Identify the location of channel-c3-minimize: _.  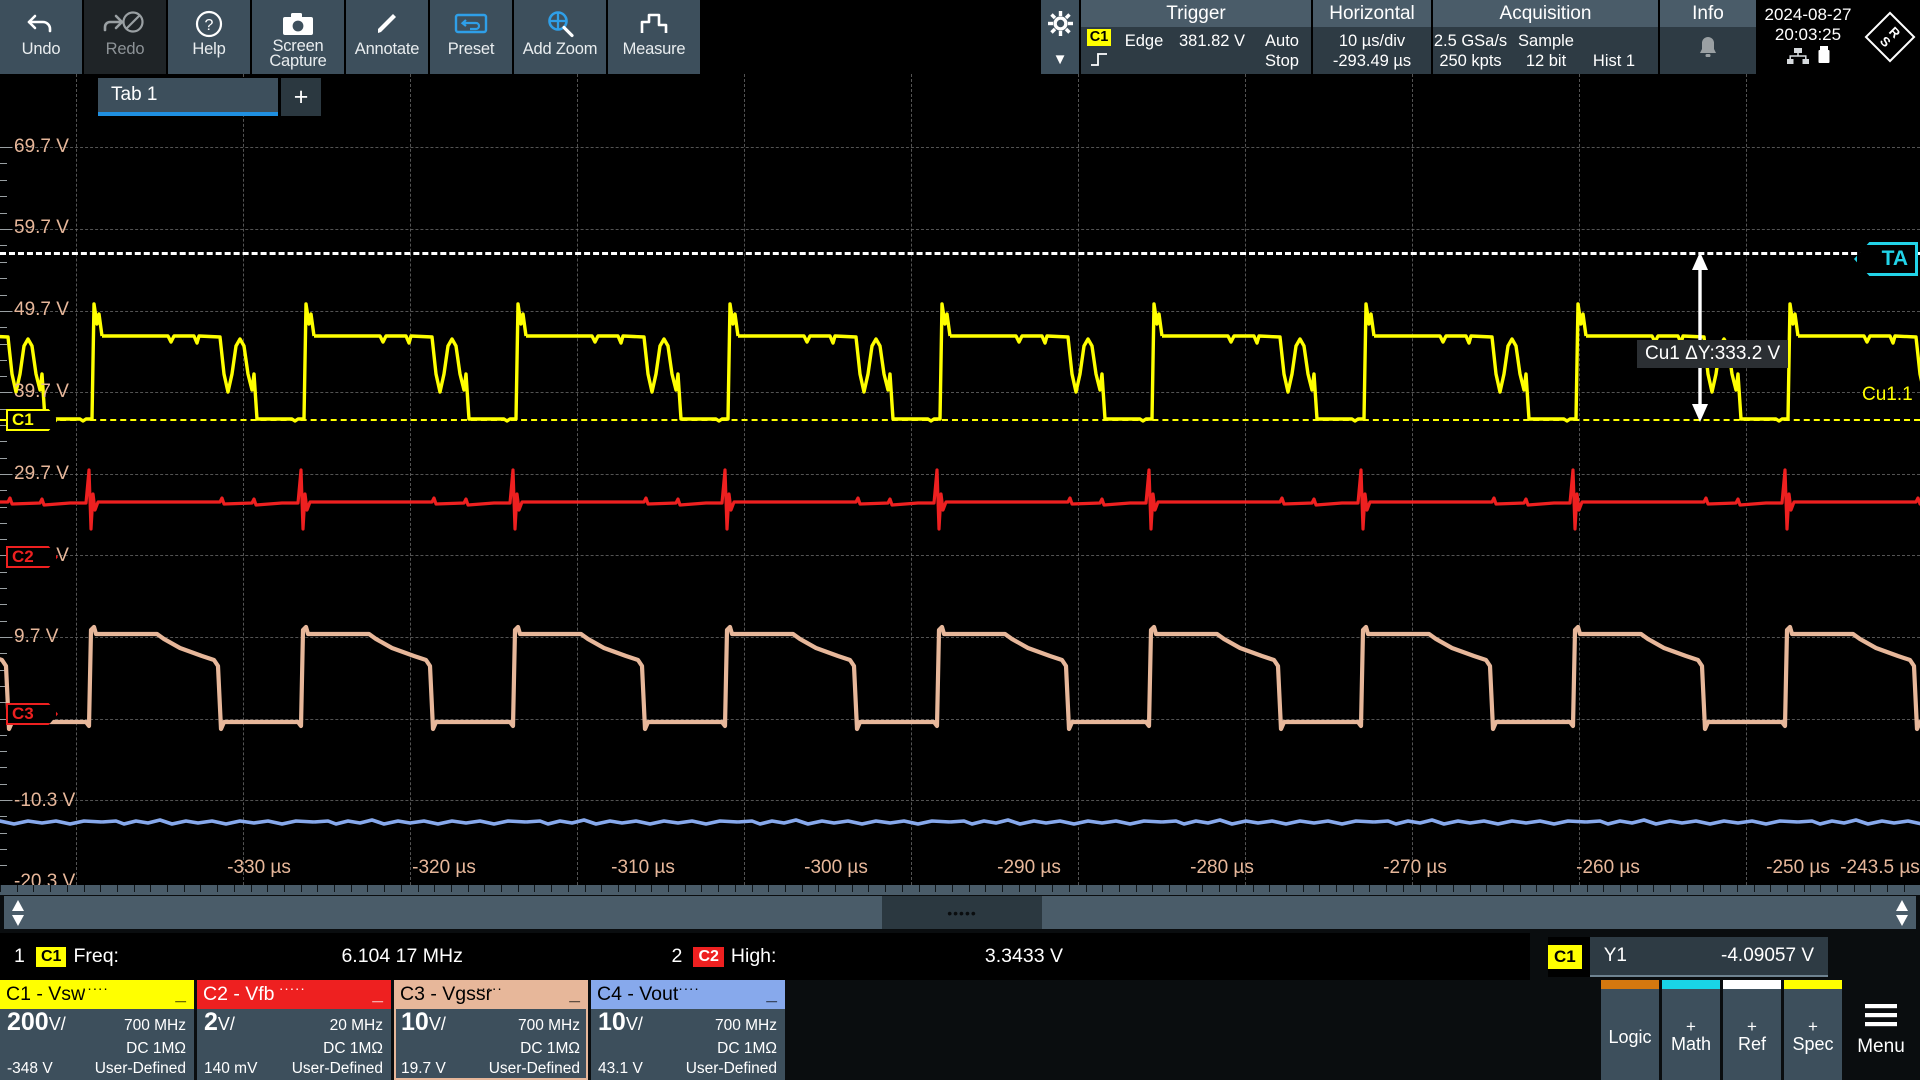
(574, 995).